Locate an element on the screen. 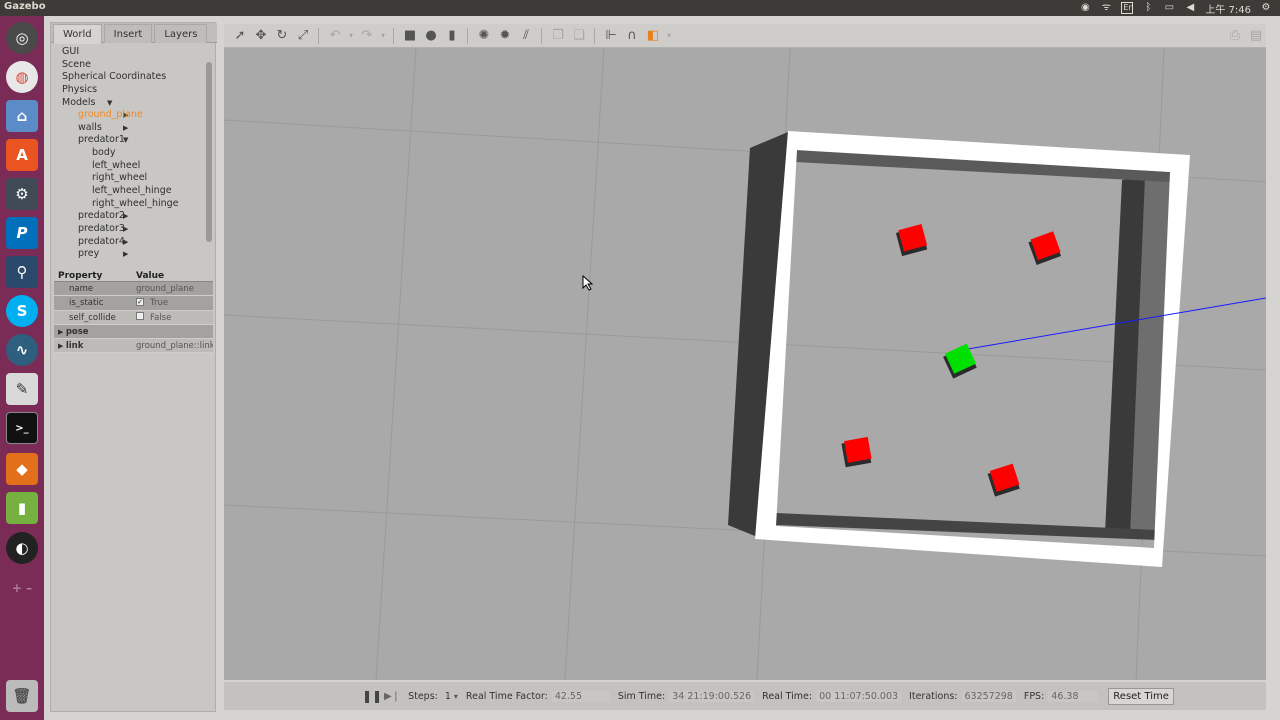 The height and width of the screenshot is (720, 1280). tree-item: right_wheel is located at coordinates (128, 178).